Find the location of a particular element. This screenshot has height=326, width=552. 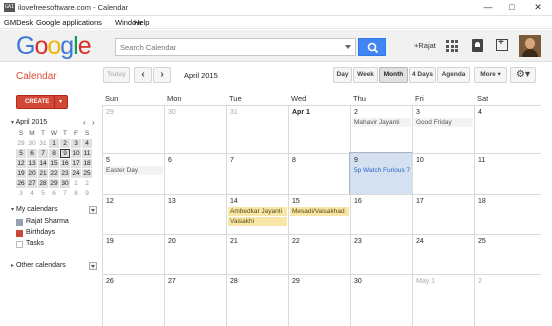

day-cell: 15 Mesadi/Vaisakhad is located at coordinates (319, 214).